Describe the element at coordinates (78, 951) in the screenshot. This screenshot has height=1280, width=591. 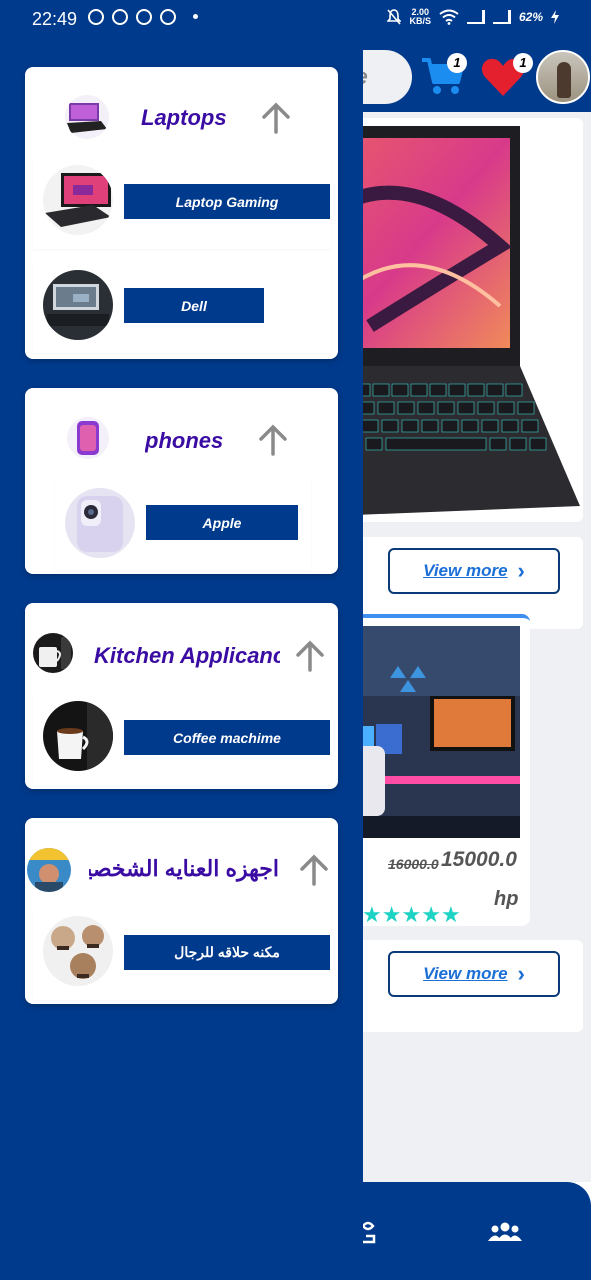
I see `shaver-thumb` at that location.